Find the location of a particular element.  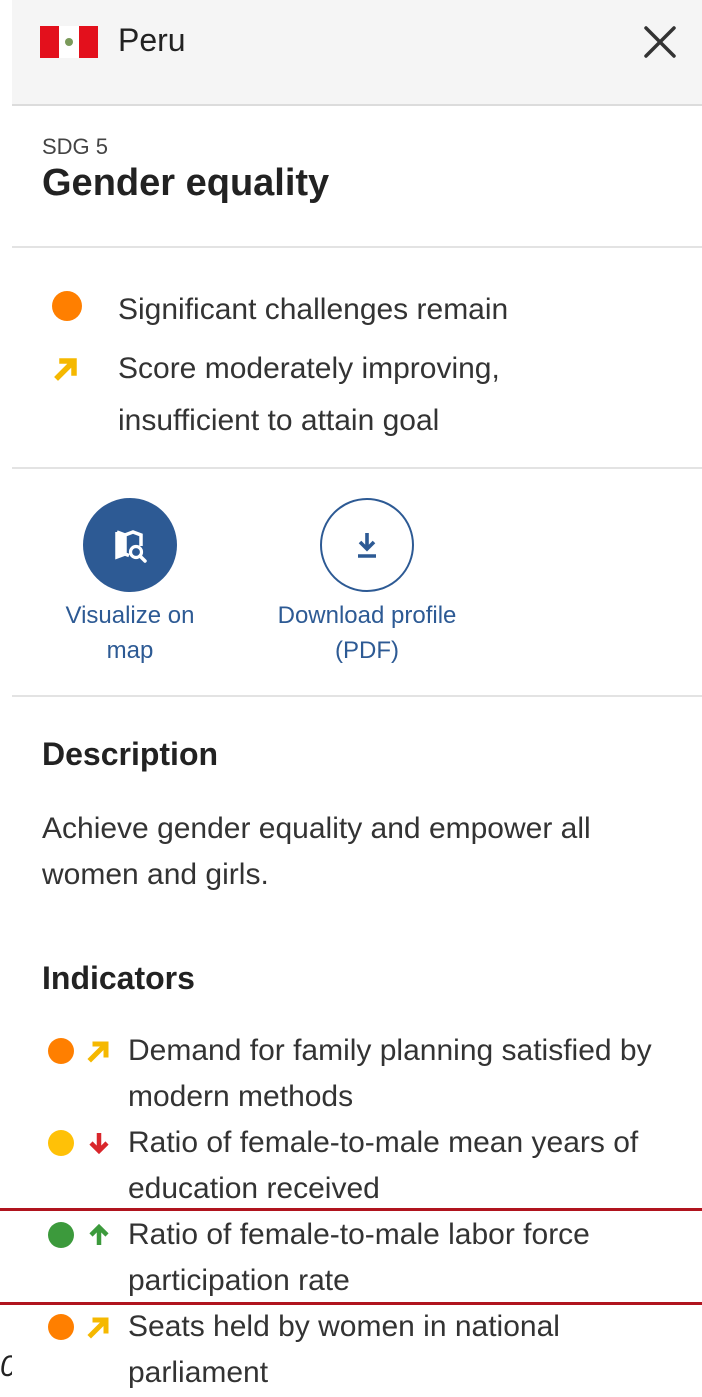

highlight-line-top is located at coordinates (351, 1209).